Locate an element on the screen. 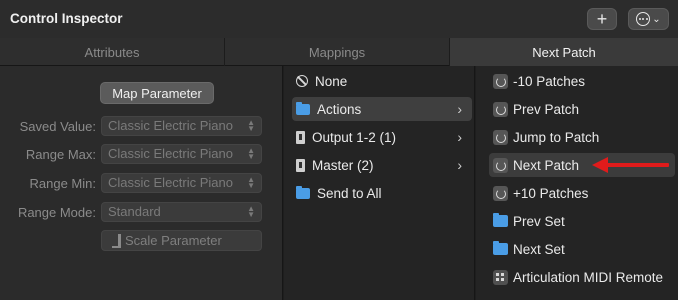 The width and height of the screenshot is (678, 300). range-mode-row: Range Mode: Standard ▲ ▼ is located at coordinates (141, 213).